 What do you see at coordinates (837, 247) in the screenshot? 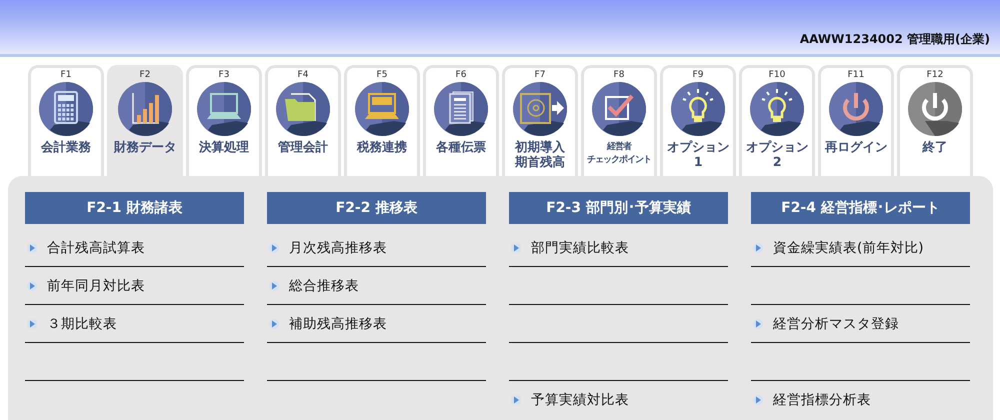
I see `menu-item: 資金繰実績表(前年対比)` at bounding box center [837, 247].